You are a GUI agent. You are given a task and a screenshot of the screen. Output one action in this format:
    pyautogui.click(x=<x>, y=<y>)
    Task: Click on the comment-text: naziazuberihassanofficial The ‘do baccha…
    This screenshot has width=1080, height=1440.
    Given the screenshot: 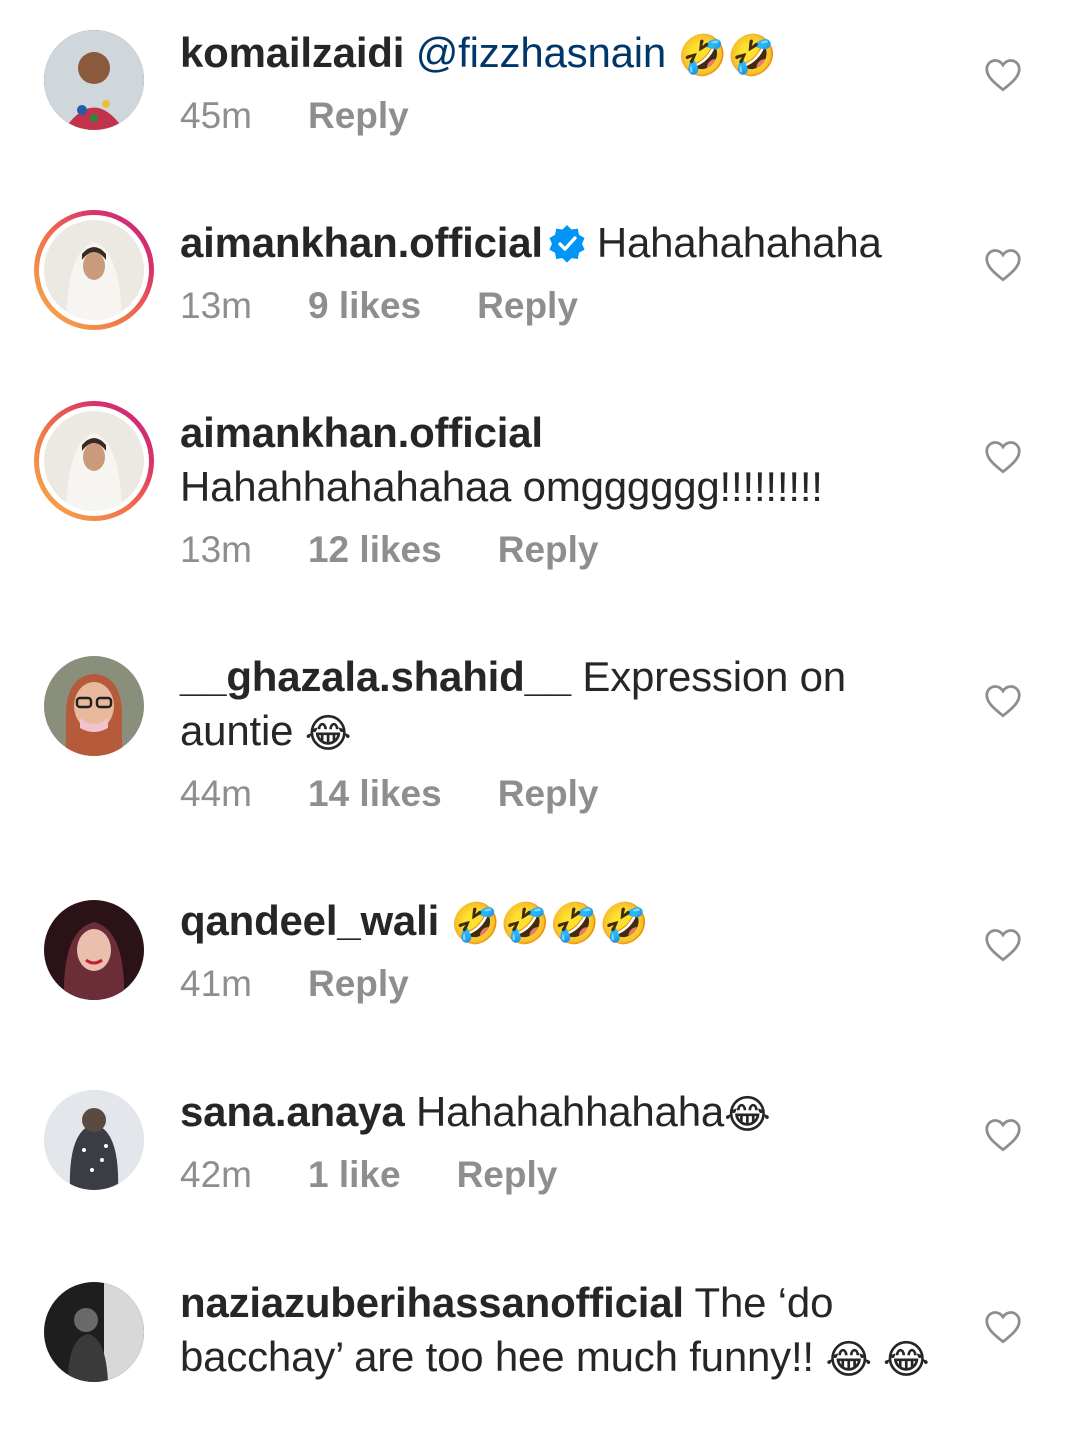 What is the action you would take?
    pyautogui.click(x=560, y=1330)
    